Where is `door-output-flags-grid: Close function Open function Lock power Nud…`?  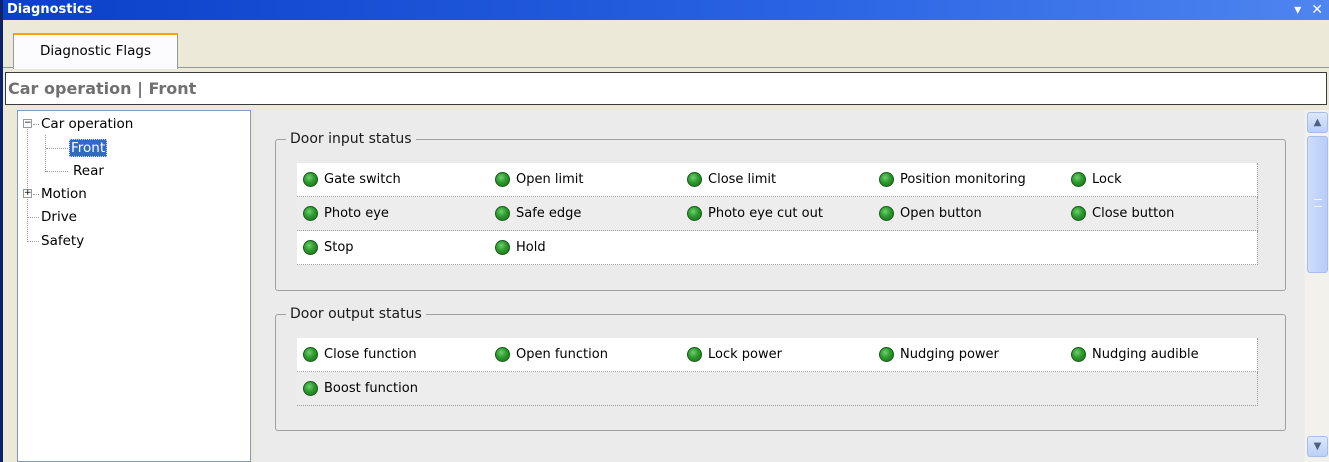 door-output-flags-grid: Close function Open function Lock power Nud… is located at coordinates (778, 372).